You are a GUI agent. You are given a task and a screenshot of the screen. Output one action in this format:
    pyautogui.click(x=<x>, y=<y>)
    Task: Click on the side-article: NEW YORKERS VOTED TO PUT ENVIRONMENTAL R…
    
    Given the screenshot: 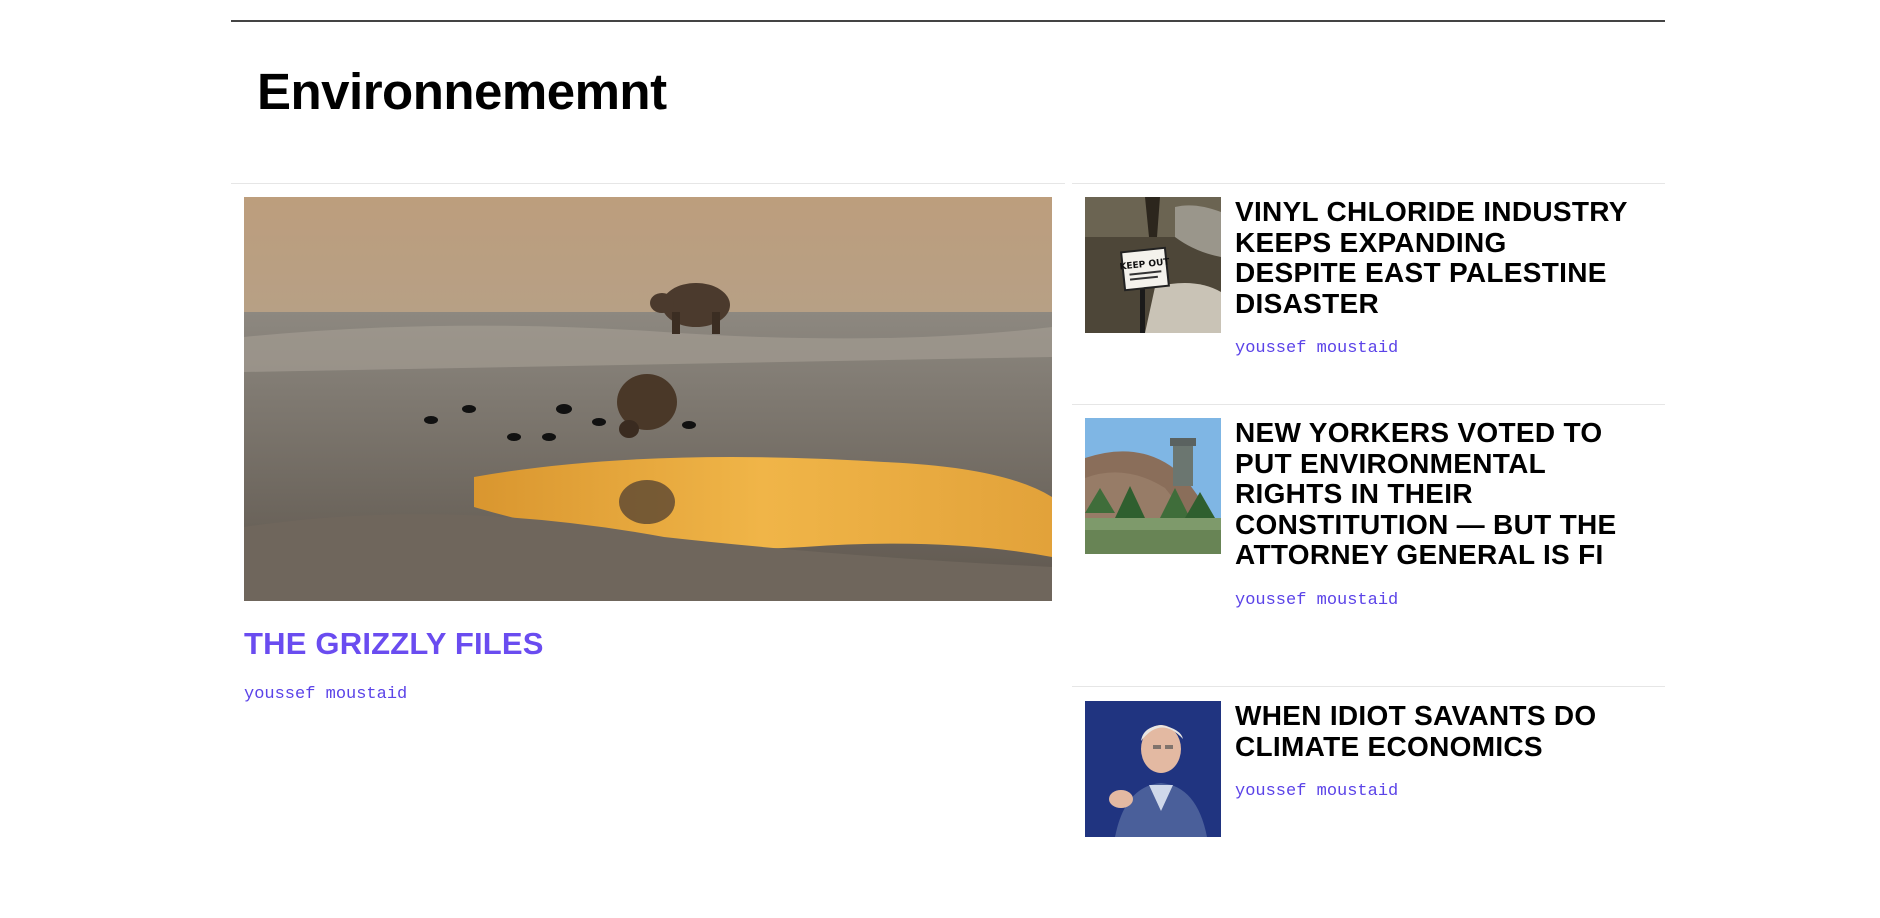 What is the action you would take?
    pyautogui.click(x=1365, y=513)
    